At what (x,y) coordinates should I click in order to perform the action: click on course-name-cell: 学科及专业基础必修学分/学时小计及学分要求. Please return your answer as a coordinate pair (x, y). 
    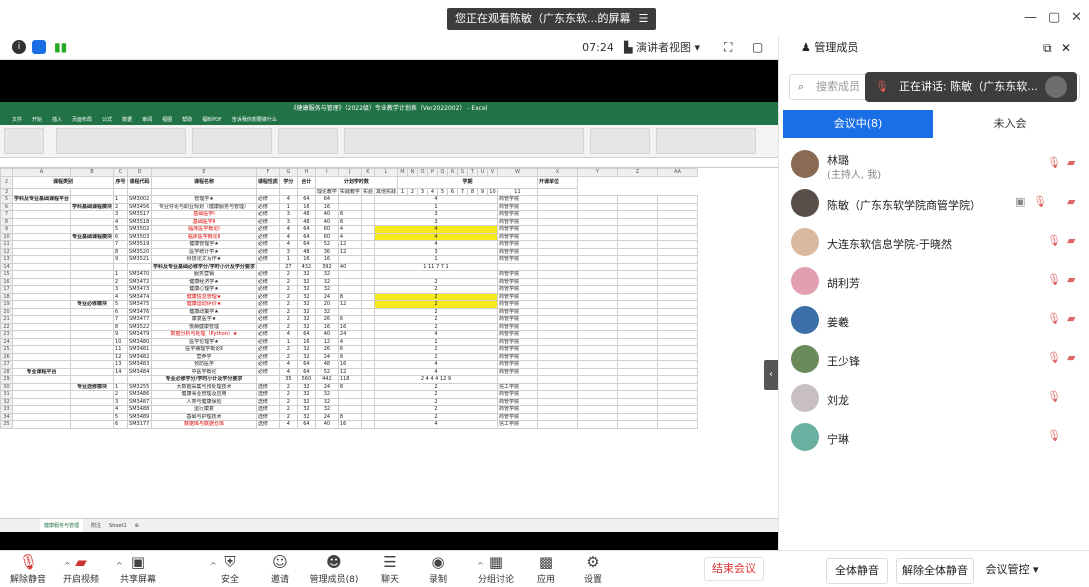
    Looking at the image, I should click on (204, 266).